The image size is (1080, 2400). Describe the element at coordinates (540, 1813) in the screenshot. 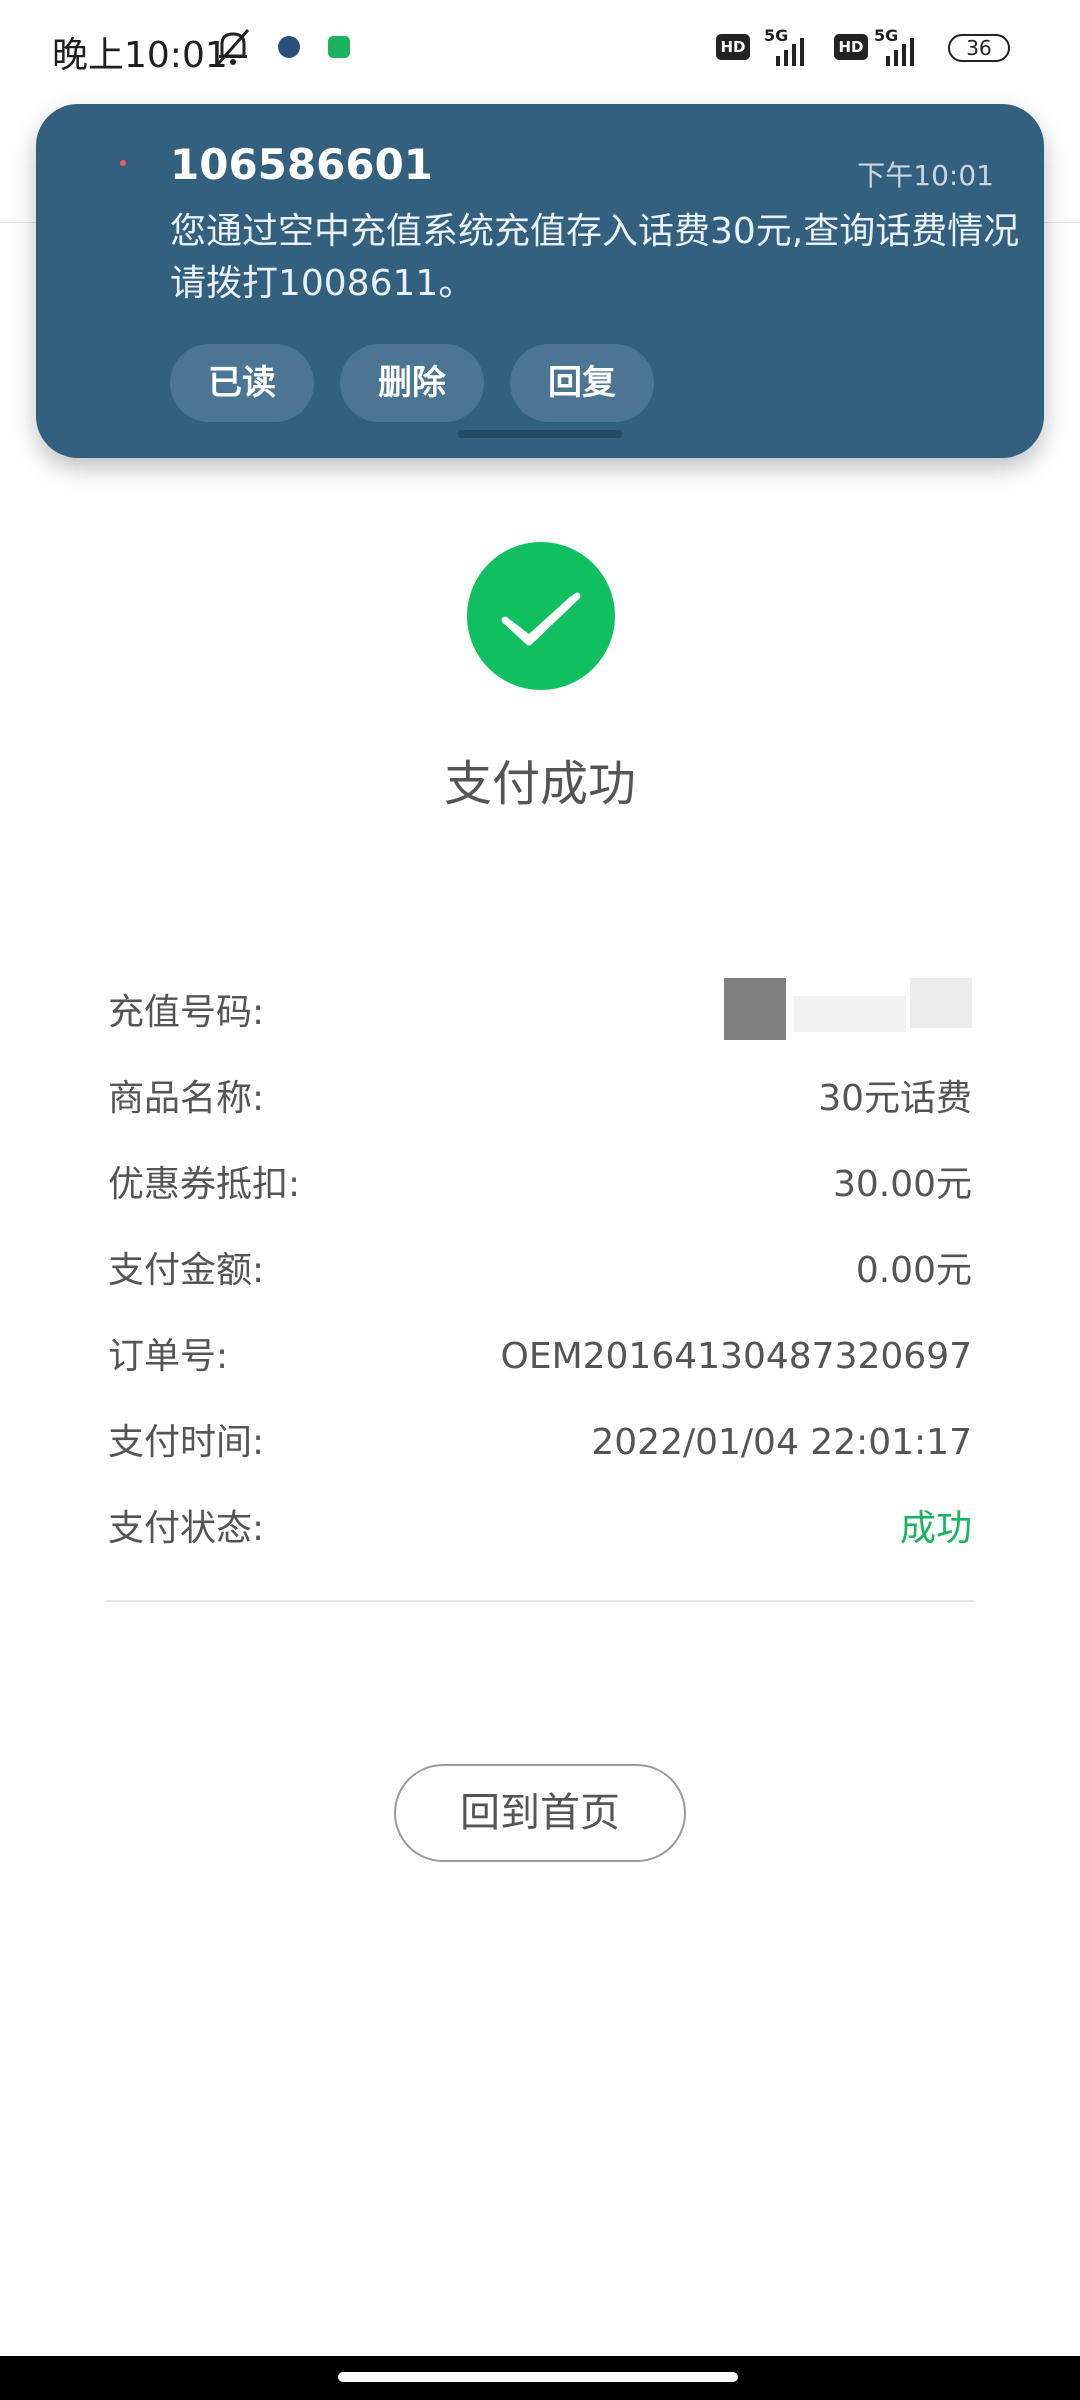

I see `back-to-home-button: 回到首页` at that location.